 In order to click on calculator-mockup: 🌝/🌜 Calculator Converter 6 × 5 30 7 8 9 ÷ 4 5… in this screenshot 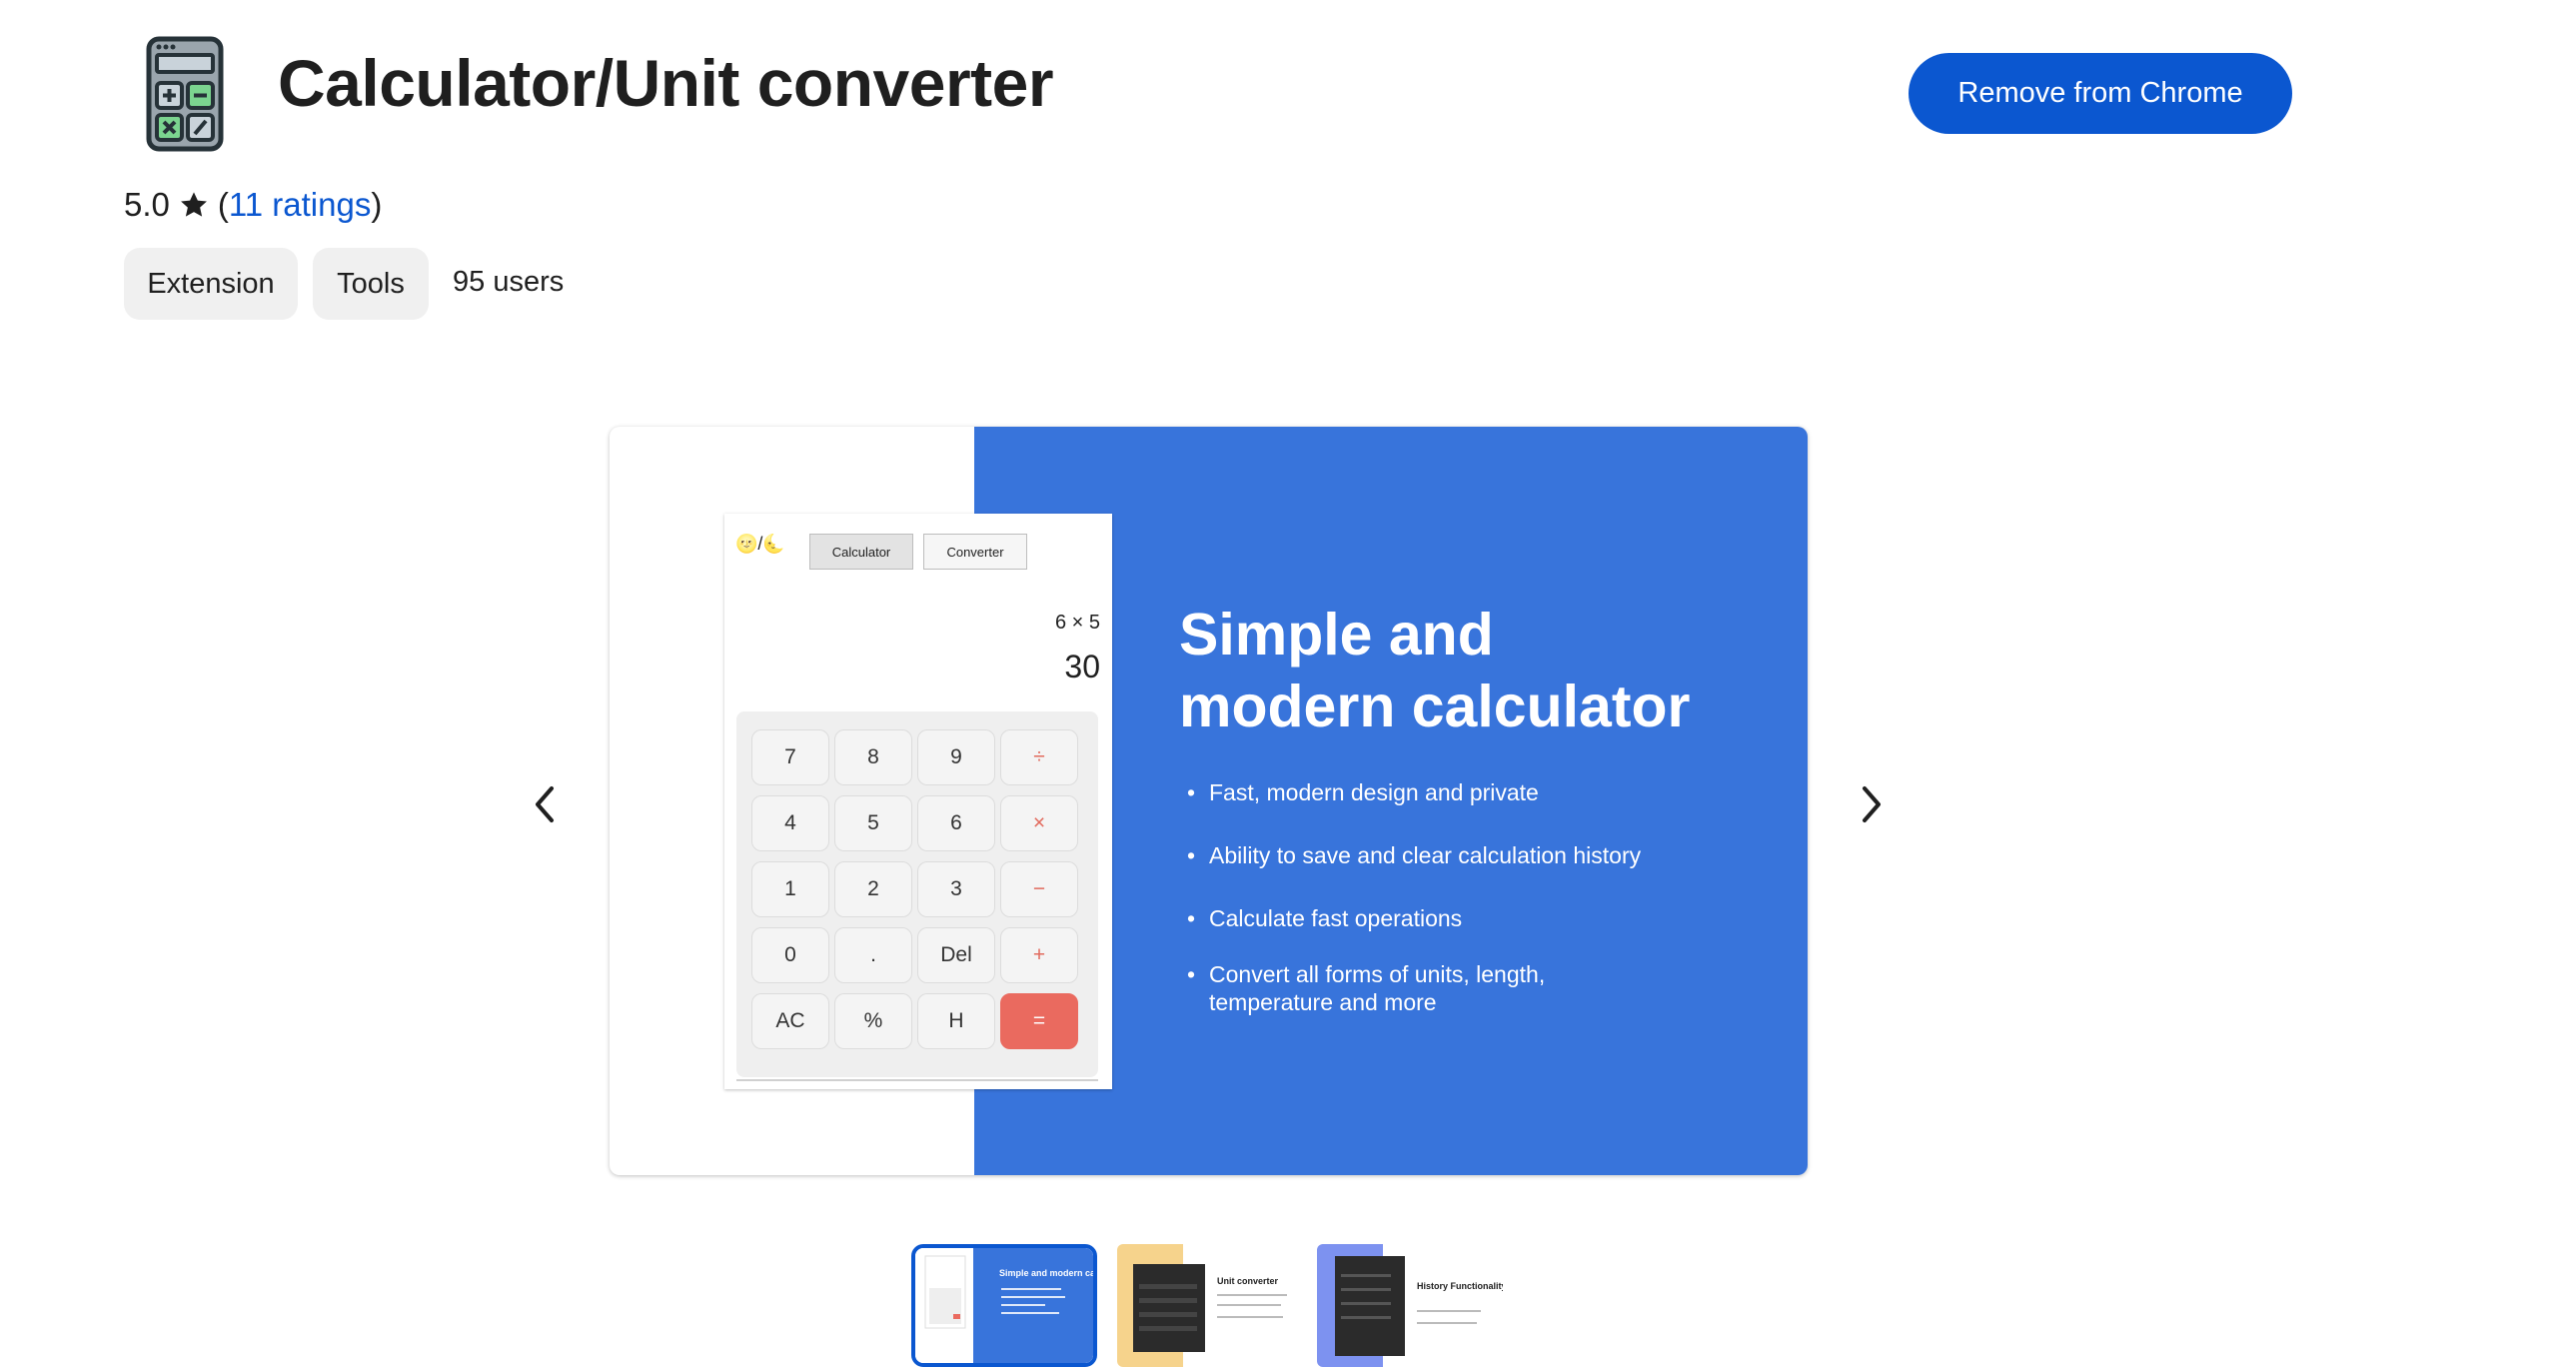, I will do `click(918, 802)`.